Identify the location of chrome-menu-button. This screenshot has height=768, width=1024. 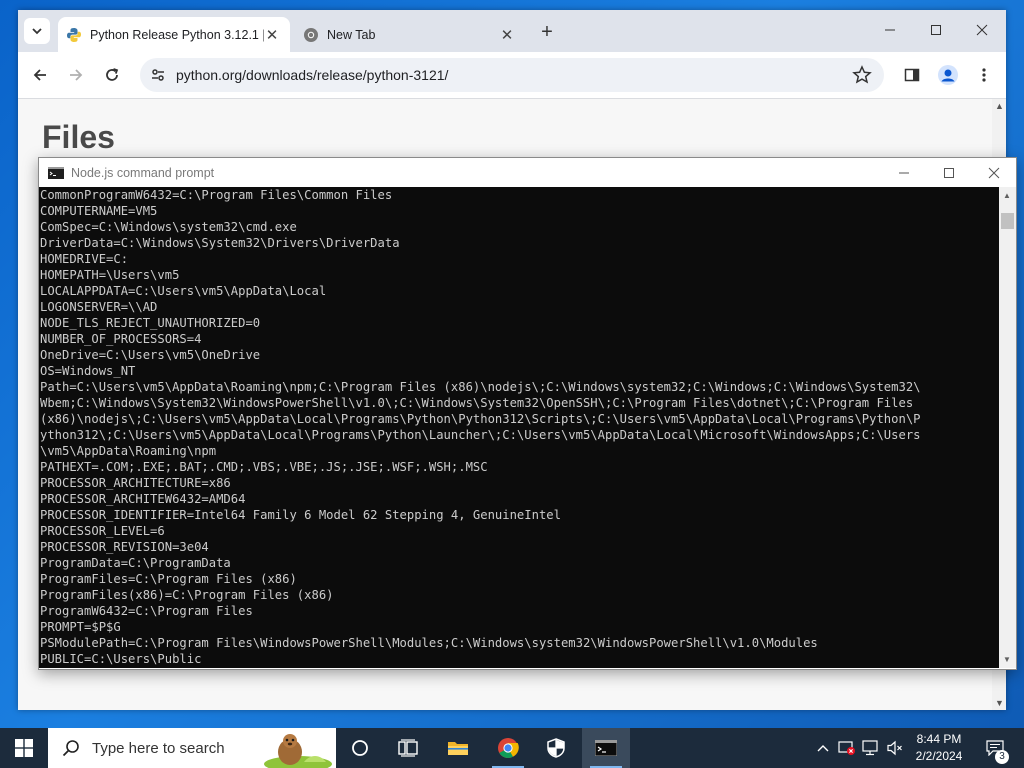
(984, 75).